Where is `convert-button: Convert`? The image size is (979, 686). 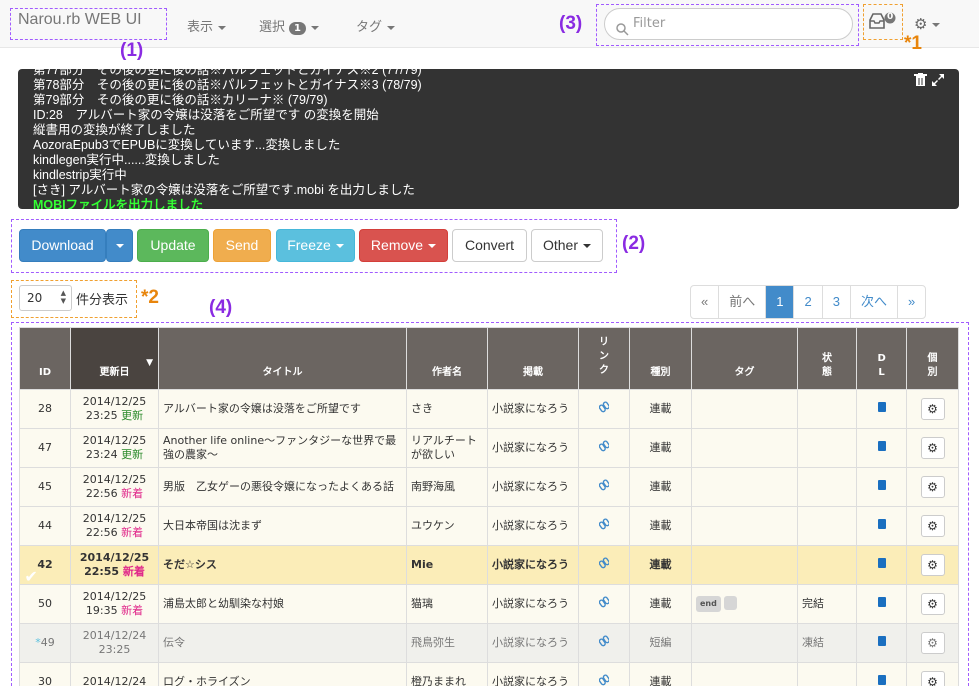 convert-button: Convert is located at coordinates (489, 245).